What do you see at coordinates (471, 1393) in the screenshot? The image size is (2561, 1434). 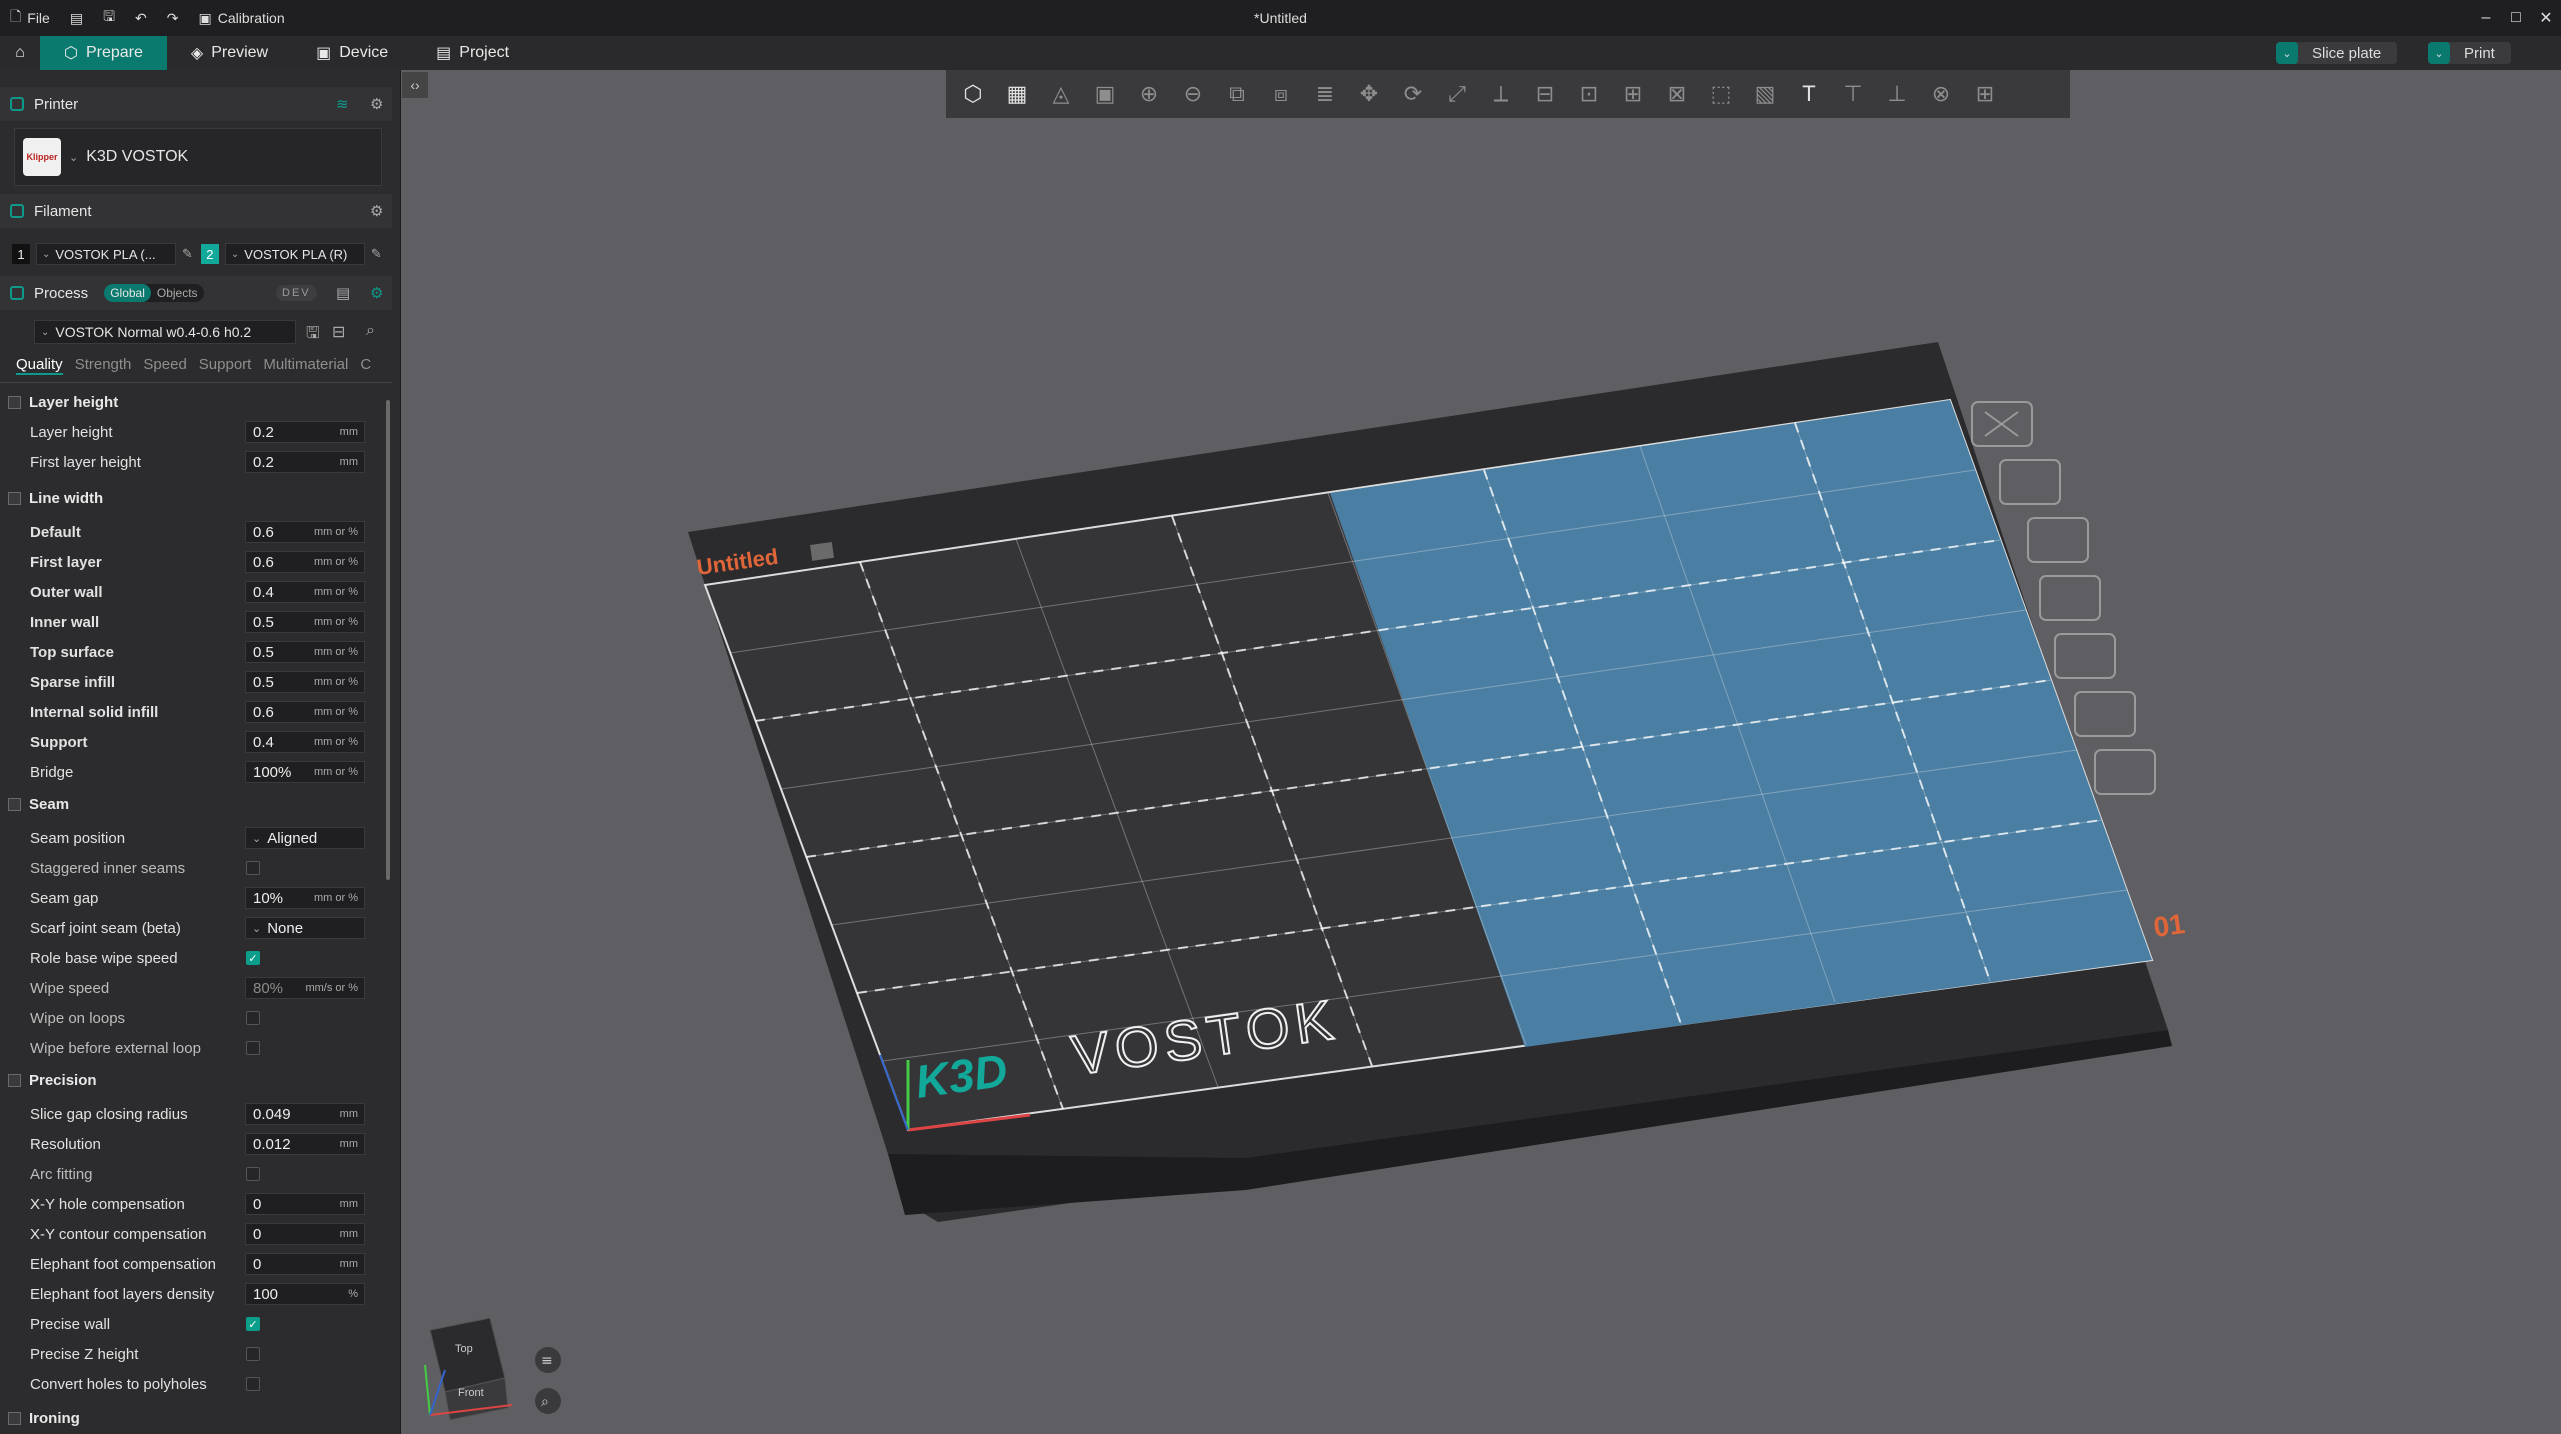 I see `navcube-front: Front` at bounding box center [471, 1393].